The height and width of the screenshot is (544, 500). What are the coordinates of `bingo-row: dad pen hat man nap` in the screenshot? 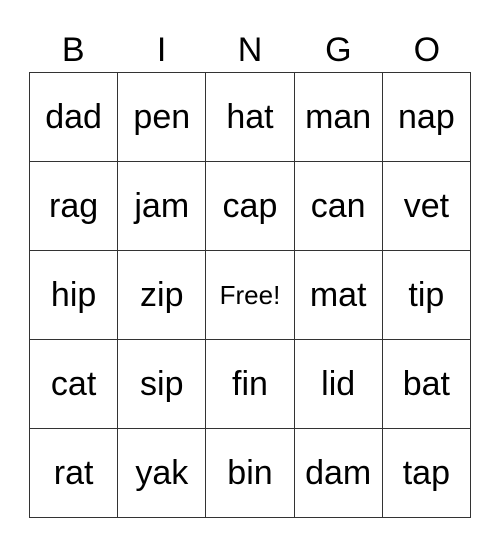 It's located at (250, 117).